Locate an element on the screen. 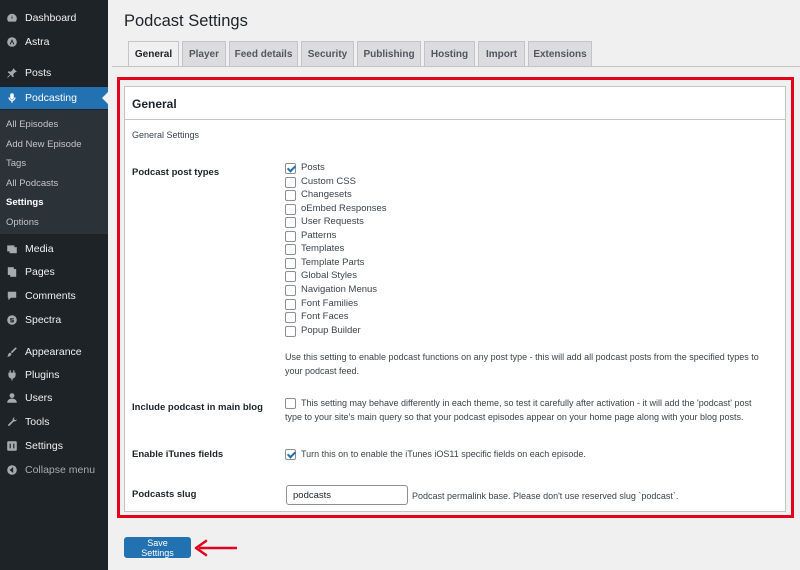 The height and width of the screenshot is (570, 800). sidebar-item-users: Users is located at coordinates (54, 398).